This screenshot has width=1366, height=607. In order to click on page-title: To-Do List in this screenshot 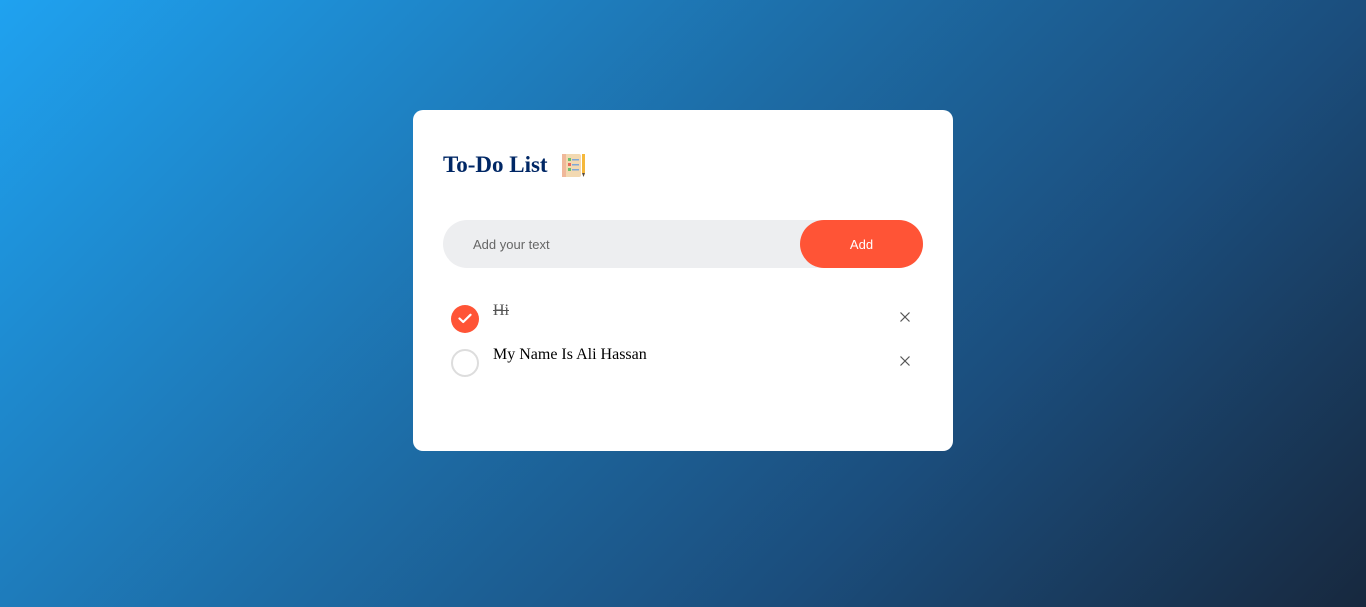, I will do `click(495, 164)`.